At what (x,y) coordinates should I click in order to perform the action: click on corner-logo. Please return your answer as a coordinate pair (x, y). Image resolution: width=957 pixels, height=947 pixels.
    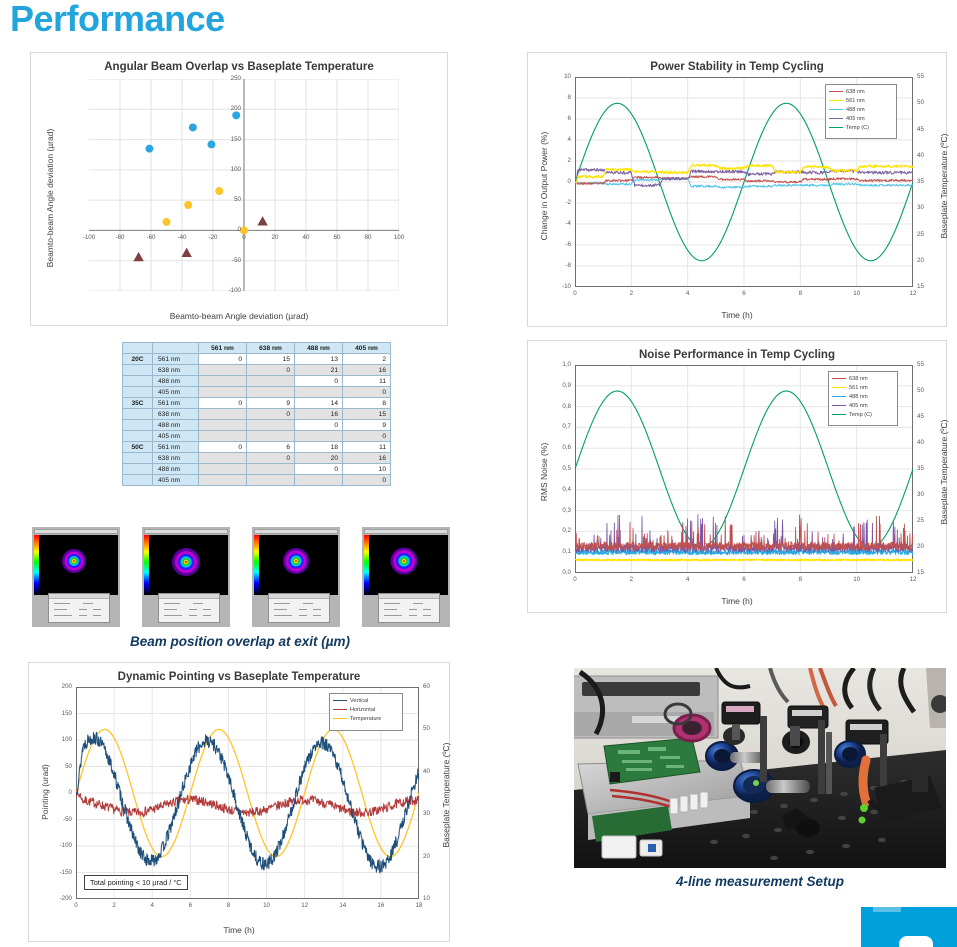
    Looking at the image, I should click on (909, 927).